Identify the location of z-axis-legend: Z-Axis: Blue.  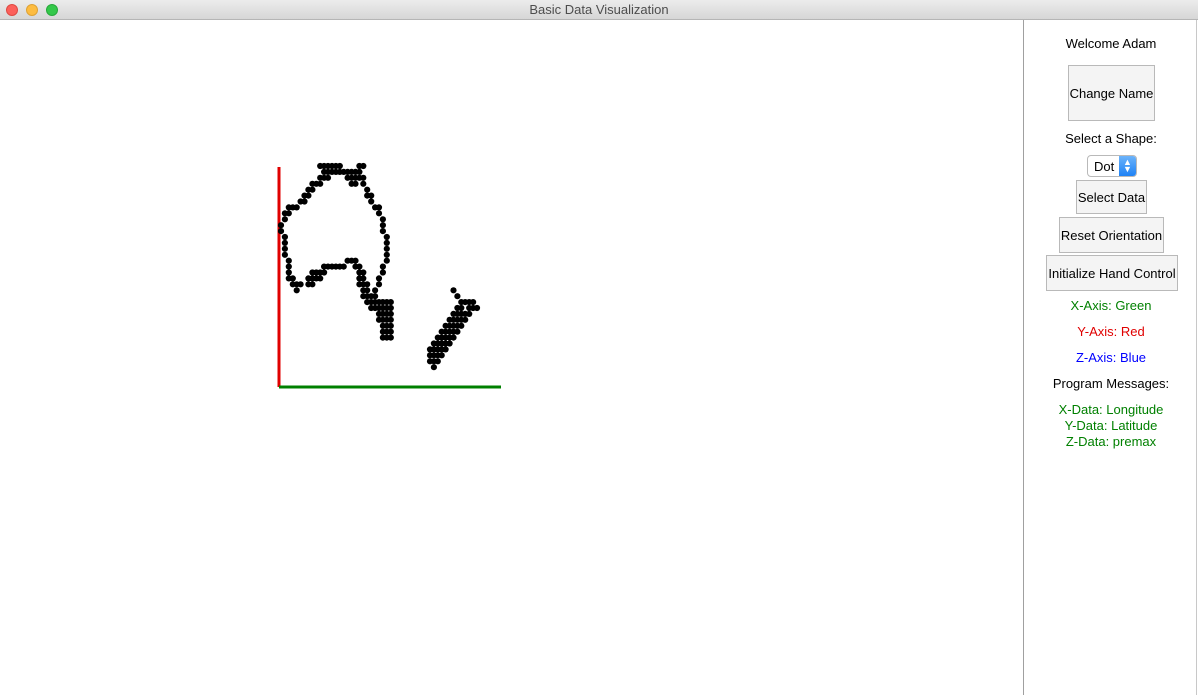
(1111, 357).